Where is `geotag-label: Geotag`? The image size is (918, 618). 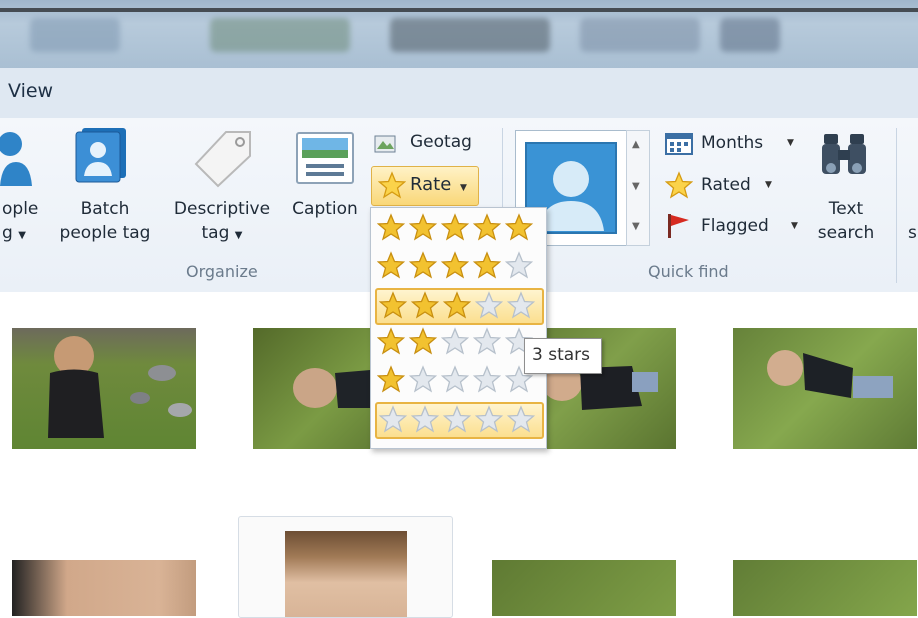
geotag-label: Geotag is located at coordinates (441, 142).